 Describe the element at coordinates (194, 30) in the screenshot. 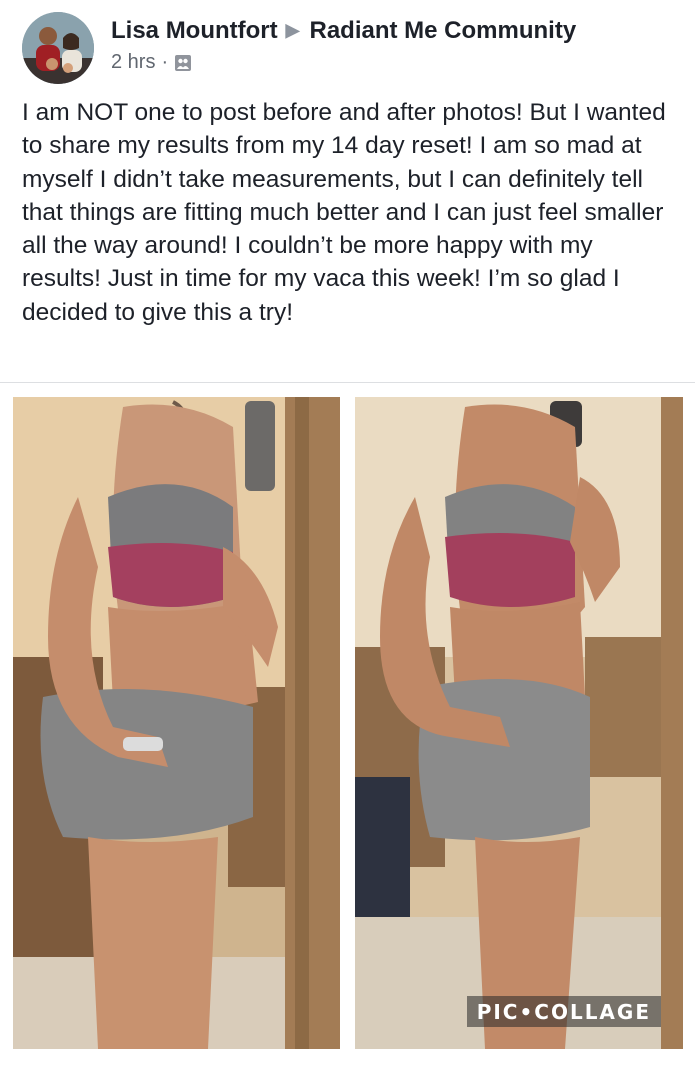

I see `author-name: Lisa Mountfort` at that location.